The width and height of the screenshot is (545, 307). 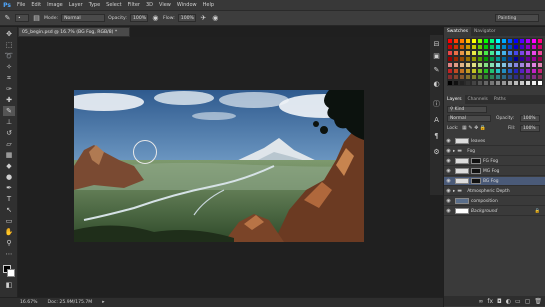 What do you see at coordinates (474, 128) in the screenshot?
I see `lock-icons: ▦ ✎ ✥ 🔒` at bounding box center [474, 128].